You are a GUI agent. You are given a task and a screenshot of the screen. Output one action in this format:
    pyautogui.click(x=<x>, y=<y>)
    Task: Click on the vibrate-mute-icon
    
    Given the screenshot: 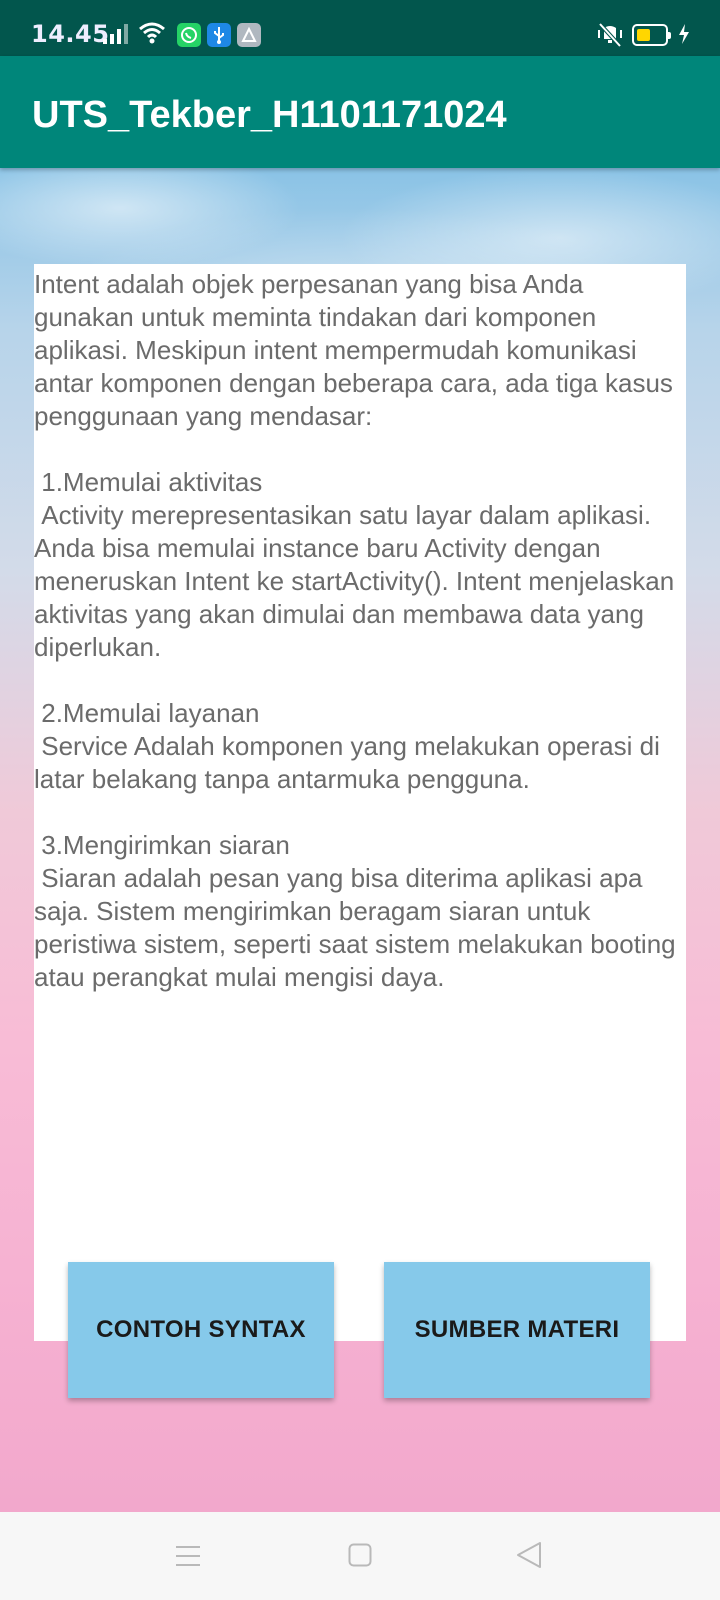 What is the action you would take?
    pyautogui.click(x=610, y=35)
    